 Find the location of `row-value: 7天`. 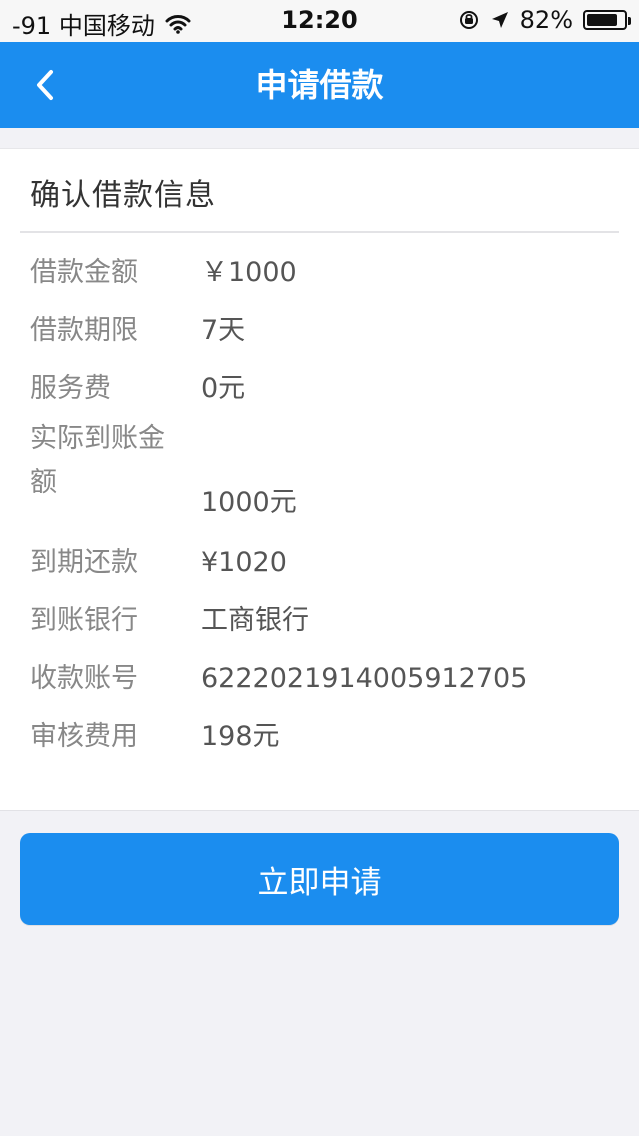

row-value: 7天 is located at coordinates (223, 330).